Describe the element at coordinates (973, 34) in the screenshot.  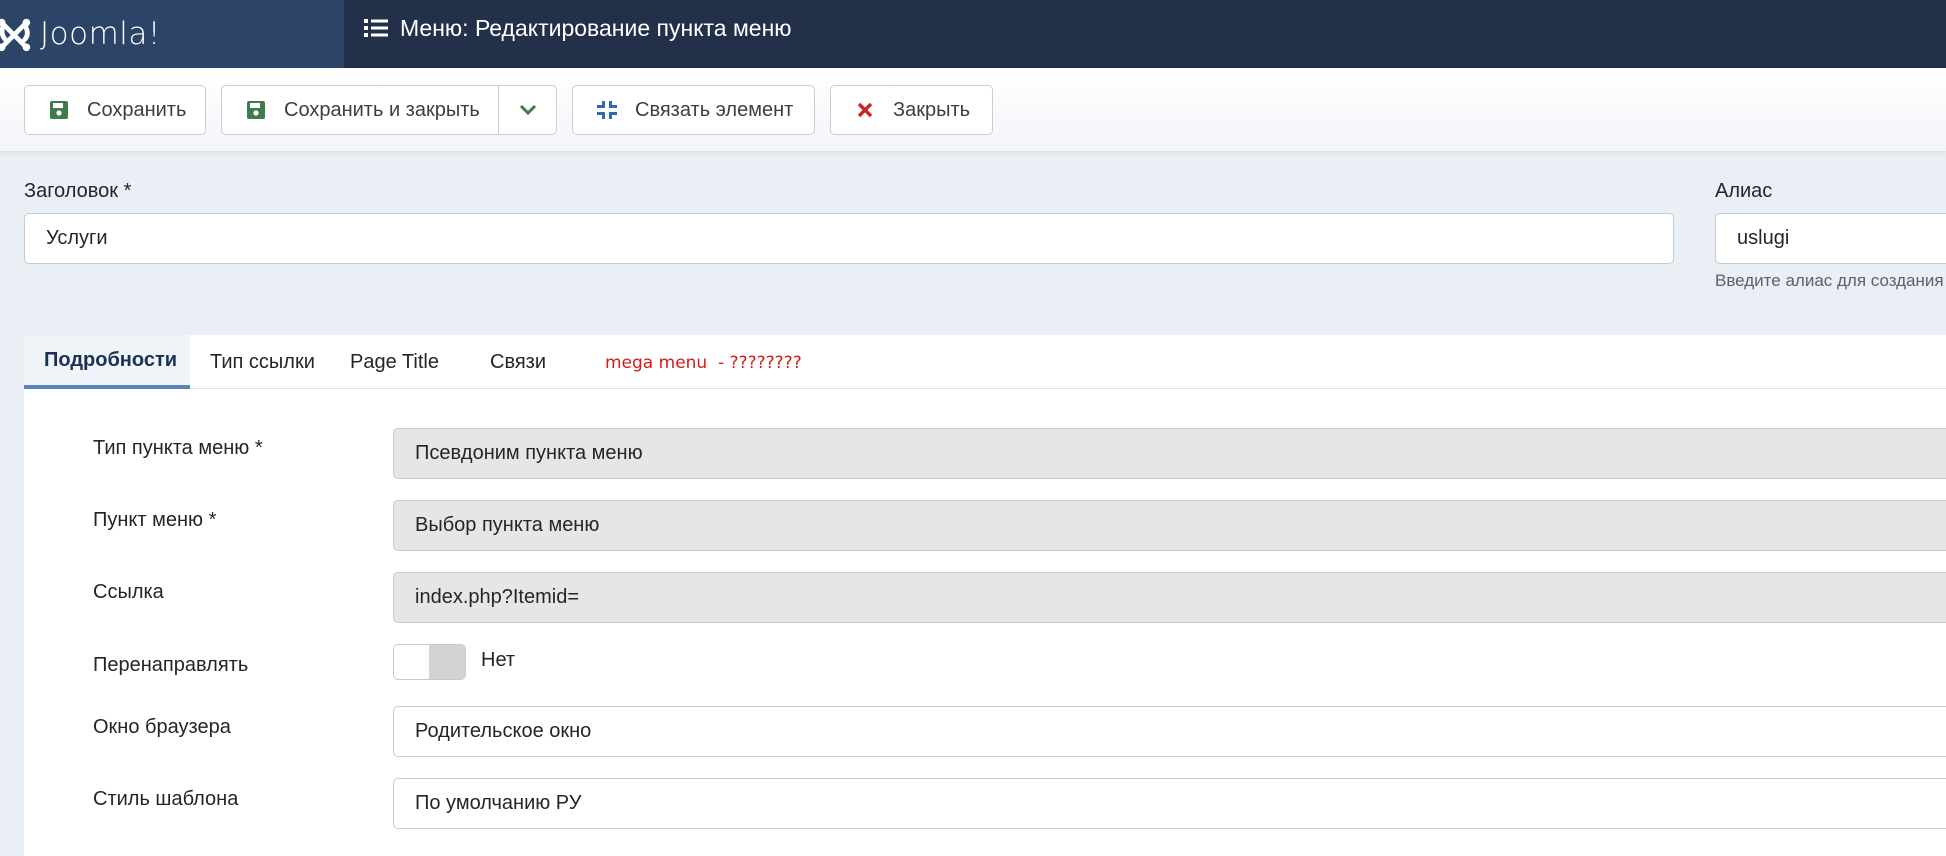
I see `top-header: Joomla! Меню: Редактирование пункта меню` at that location.